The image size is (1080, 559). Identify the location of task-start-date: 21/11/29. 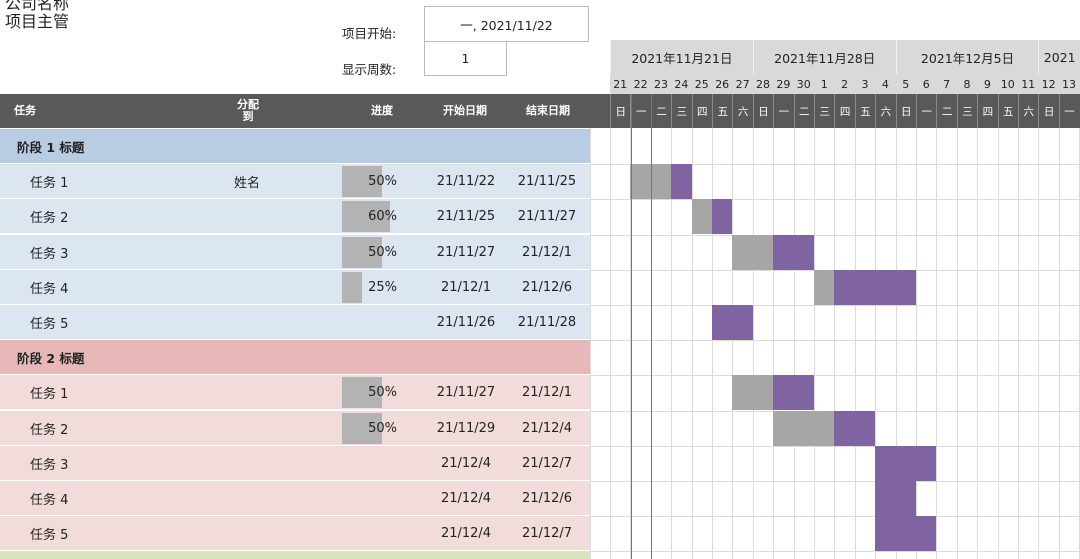
(466, 428).